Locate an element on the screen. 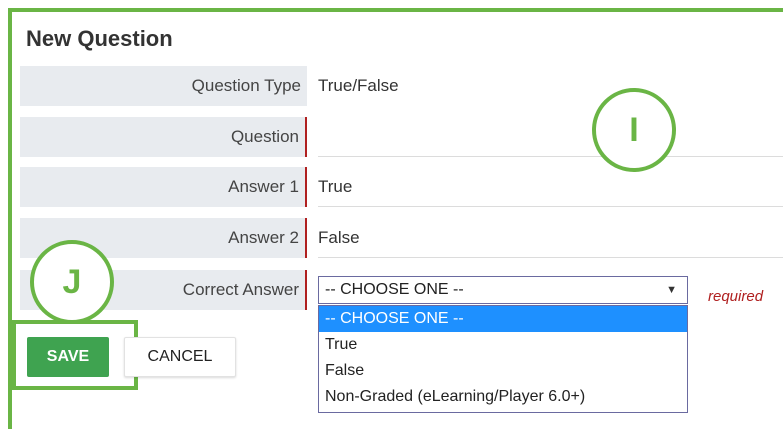 This screenshot has height=429, width=783. dropdown-option-choose-one: -- CHOOSE ONE -- is located at coordinates (503, 319).